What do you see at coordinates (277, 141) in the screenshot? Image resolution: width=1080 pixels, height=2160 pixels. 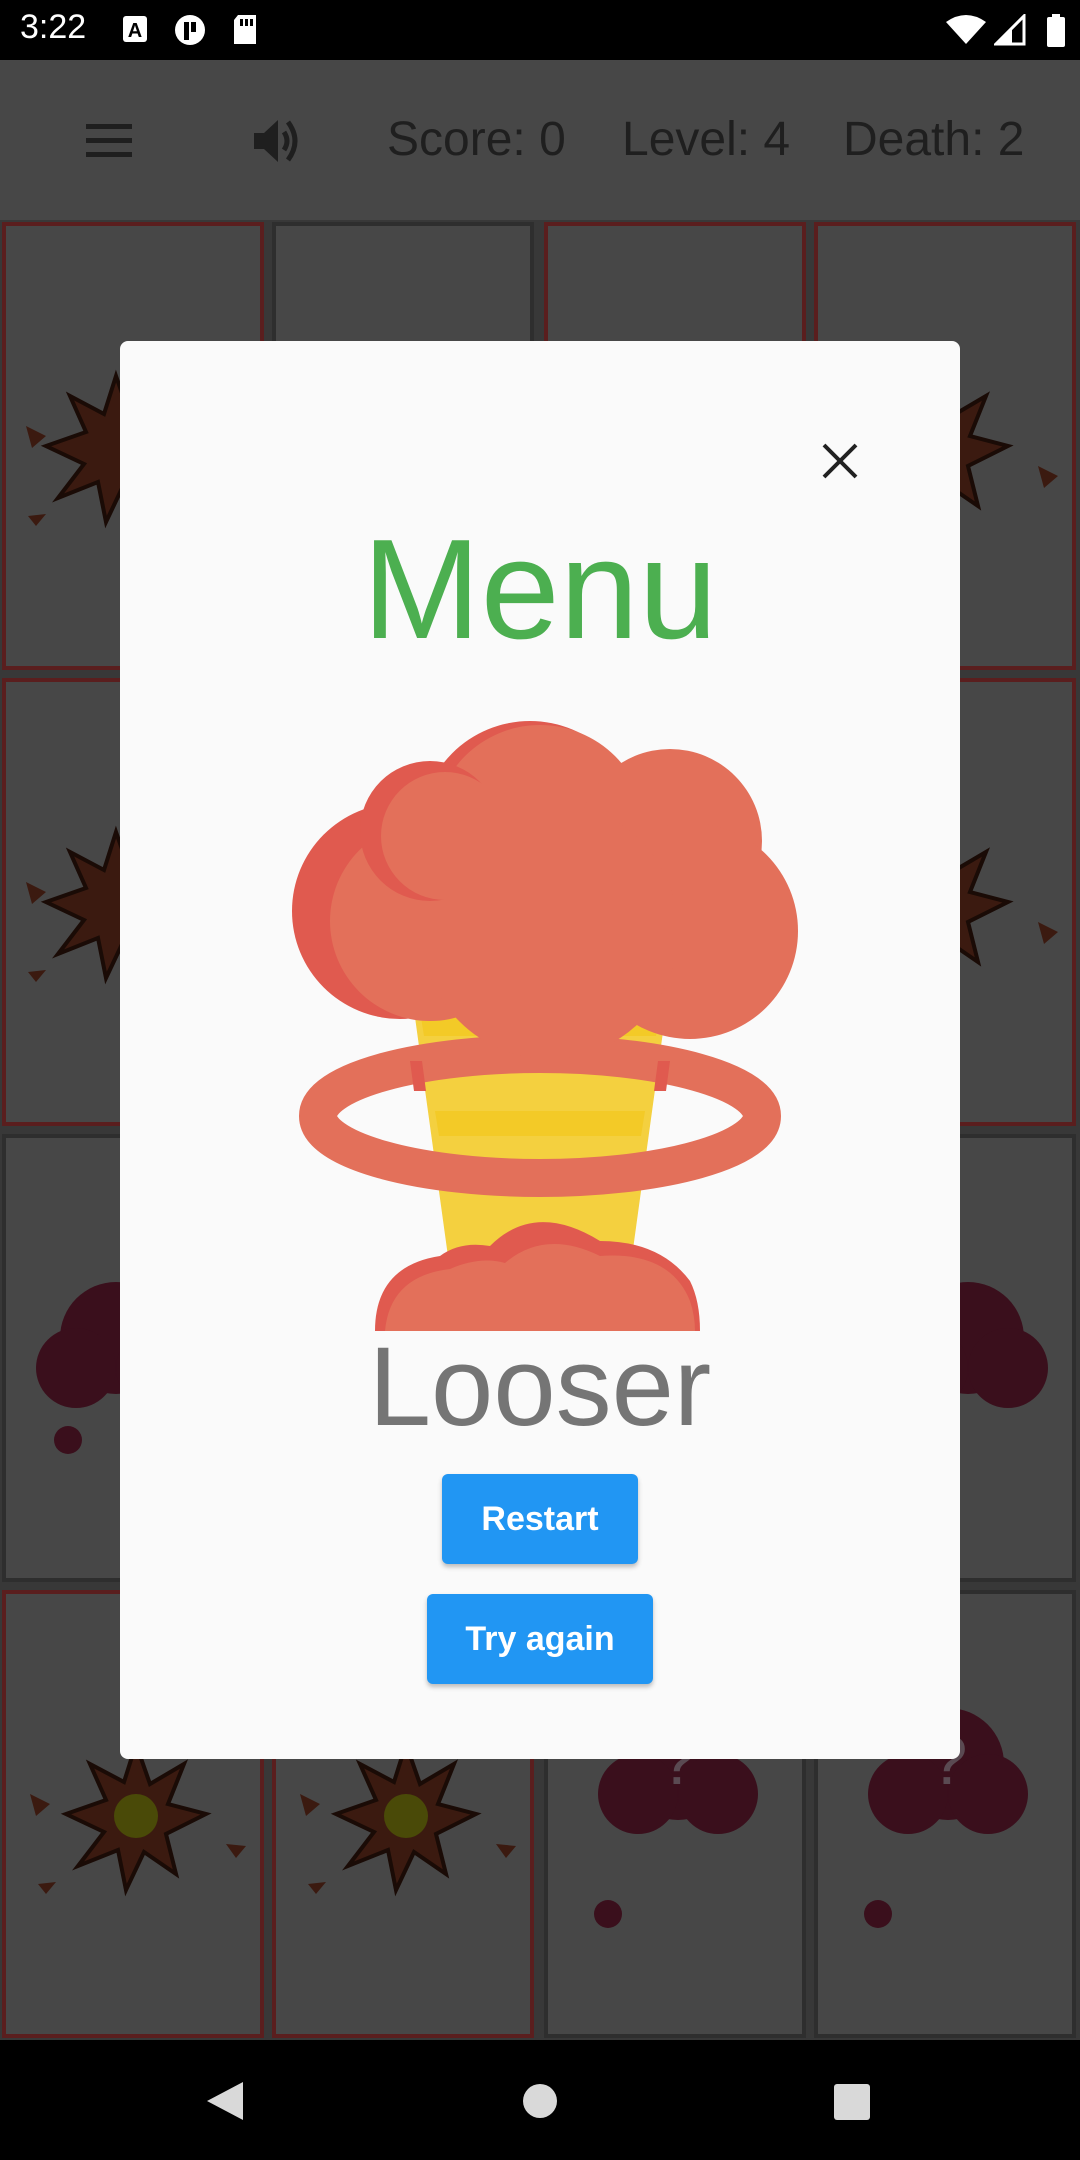 I see `volume-icon` at bounding box center [277, 141].